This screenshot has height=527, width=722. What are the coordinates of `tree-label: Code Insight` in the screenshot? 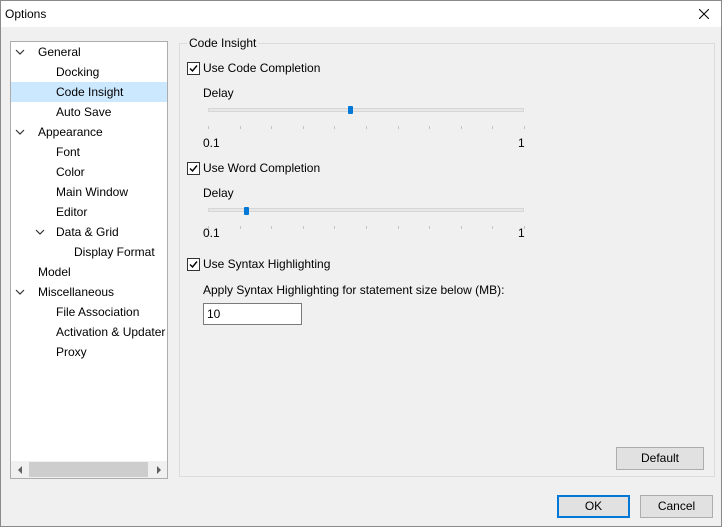 It's located at (90, 92).